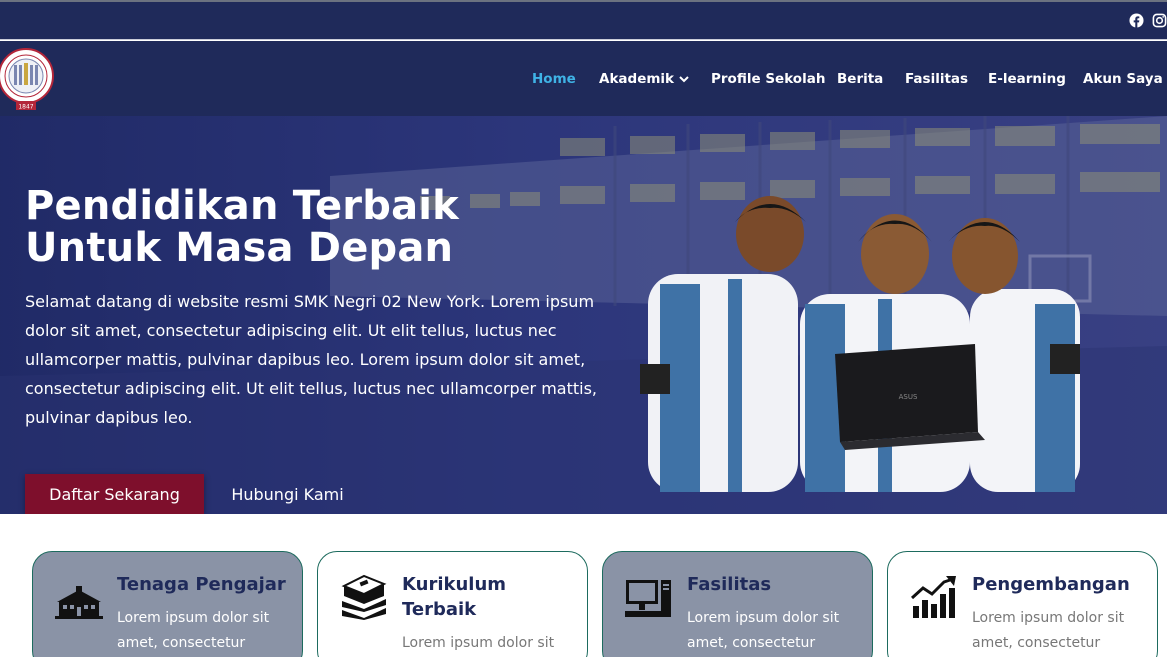 This screenshot has width=1167, height=657. I want to click on nav-akademik: Akademik, so click(655, 79).